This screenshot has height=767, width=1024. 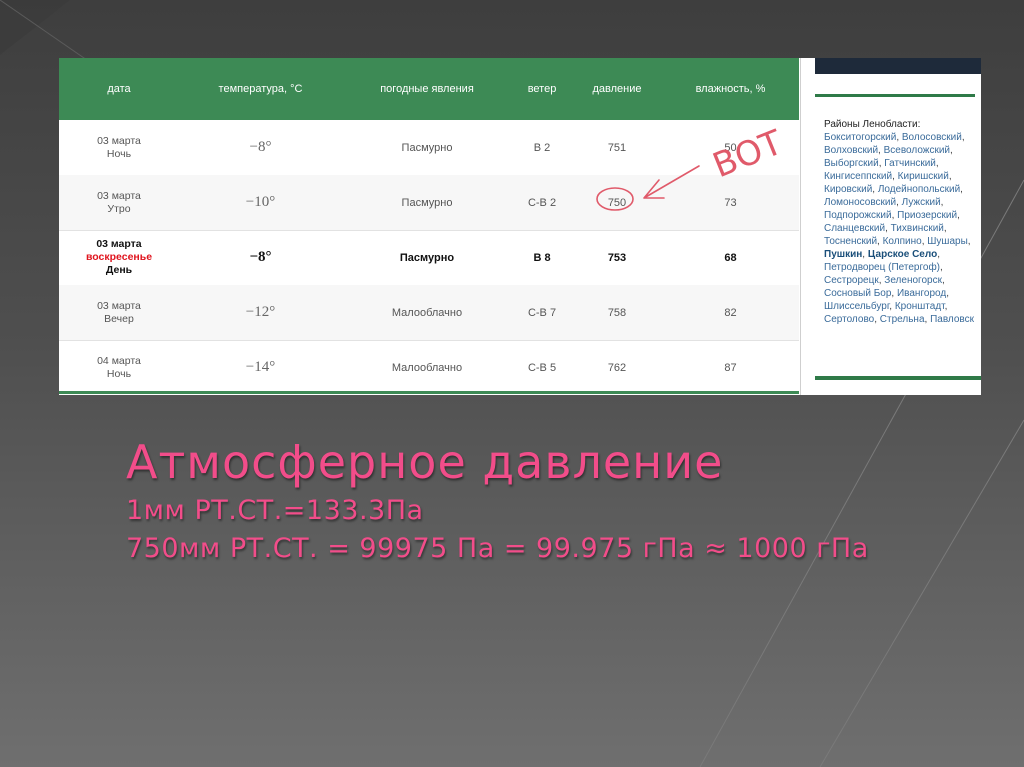 I want to click on humidity-cell: 87, so click(x=730, y=367).